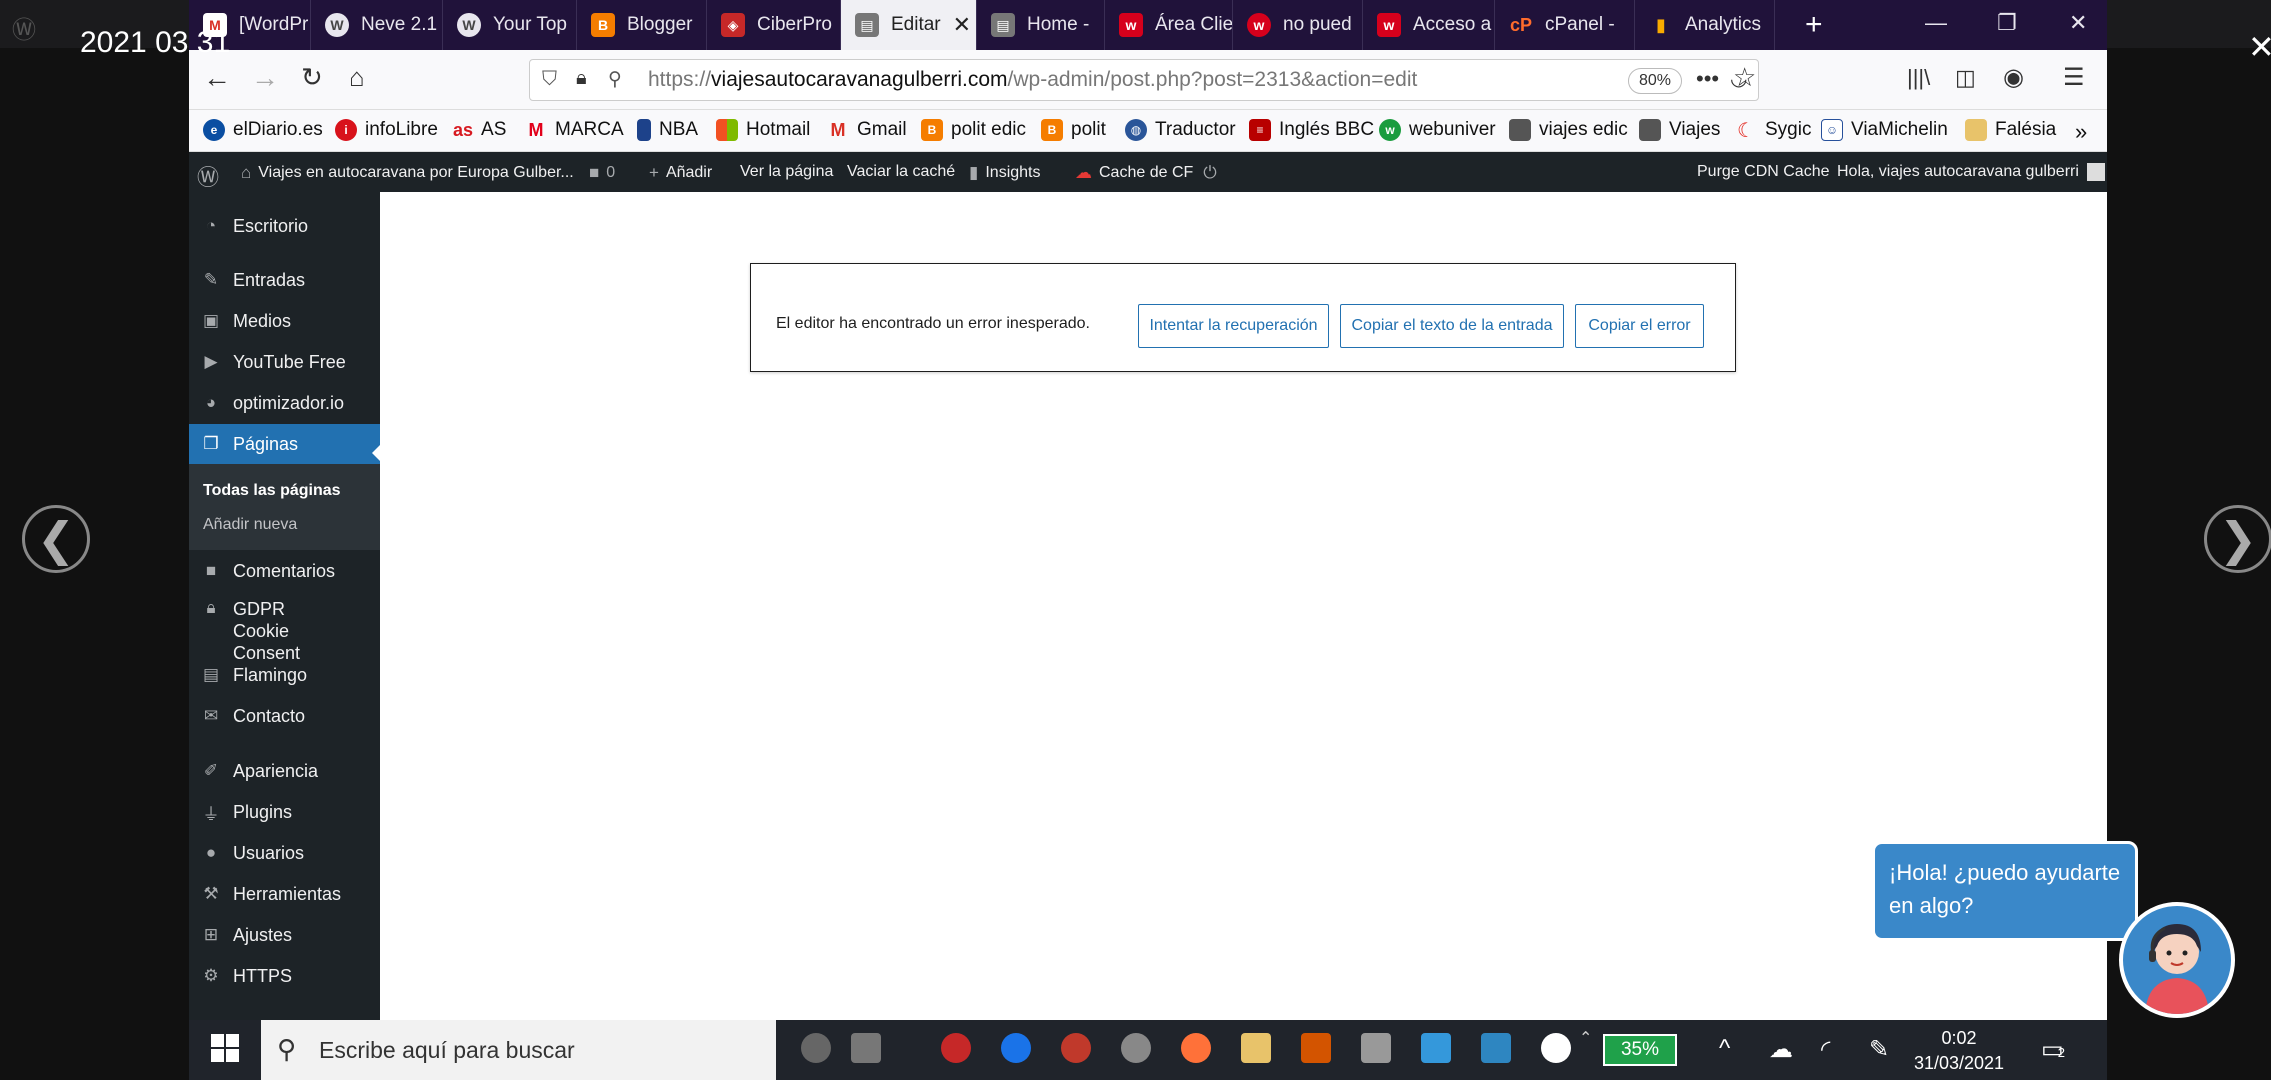 This screenshot has width=2271, height=1080. Describe the element at coordinates (1585, 1038) in the screenshot. I see `chevron-up-icon: ⌃` at that location.